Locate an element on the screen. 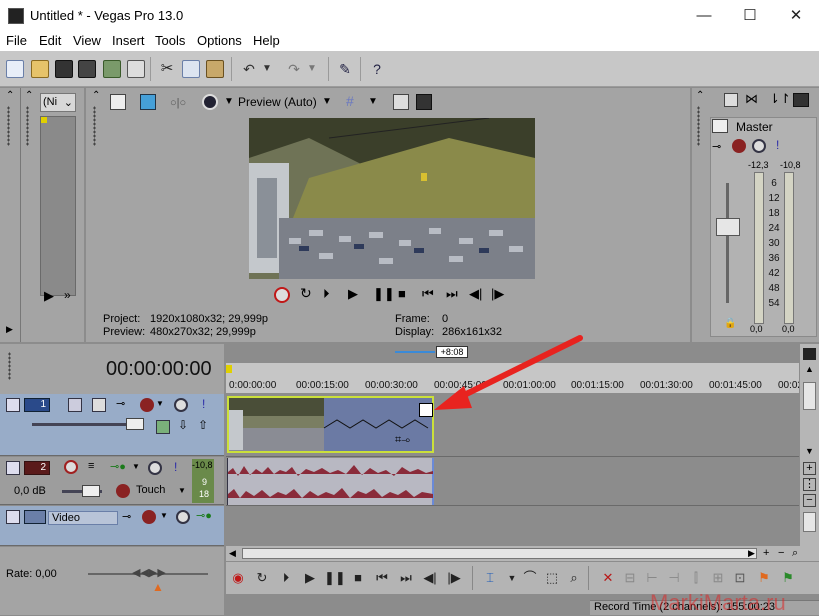 The width and height of the screenshot is (819, 616). lock-icon: 🔒 is located at coordinates (730, 323).